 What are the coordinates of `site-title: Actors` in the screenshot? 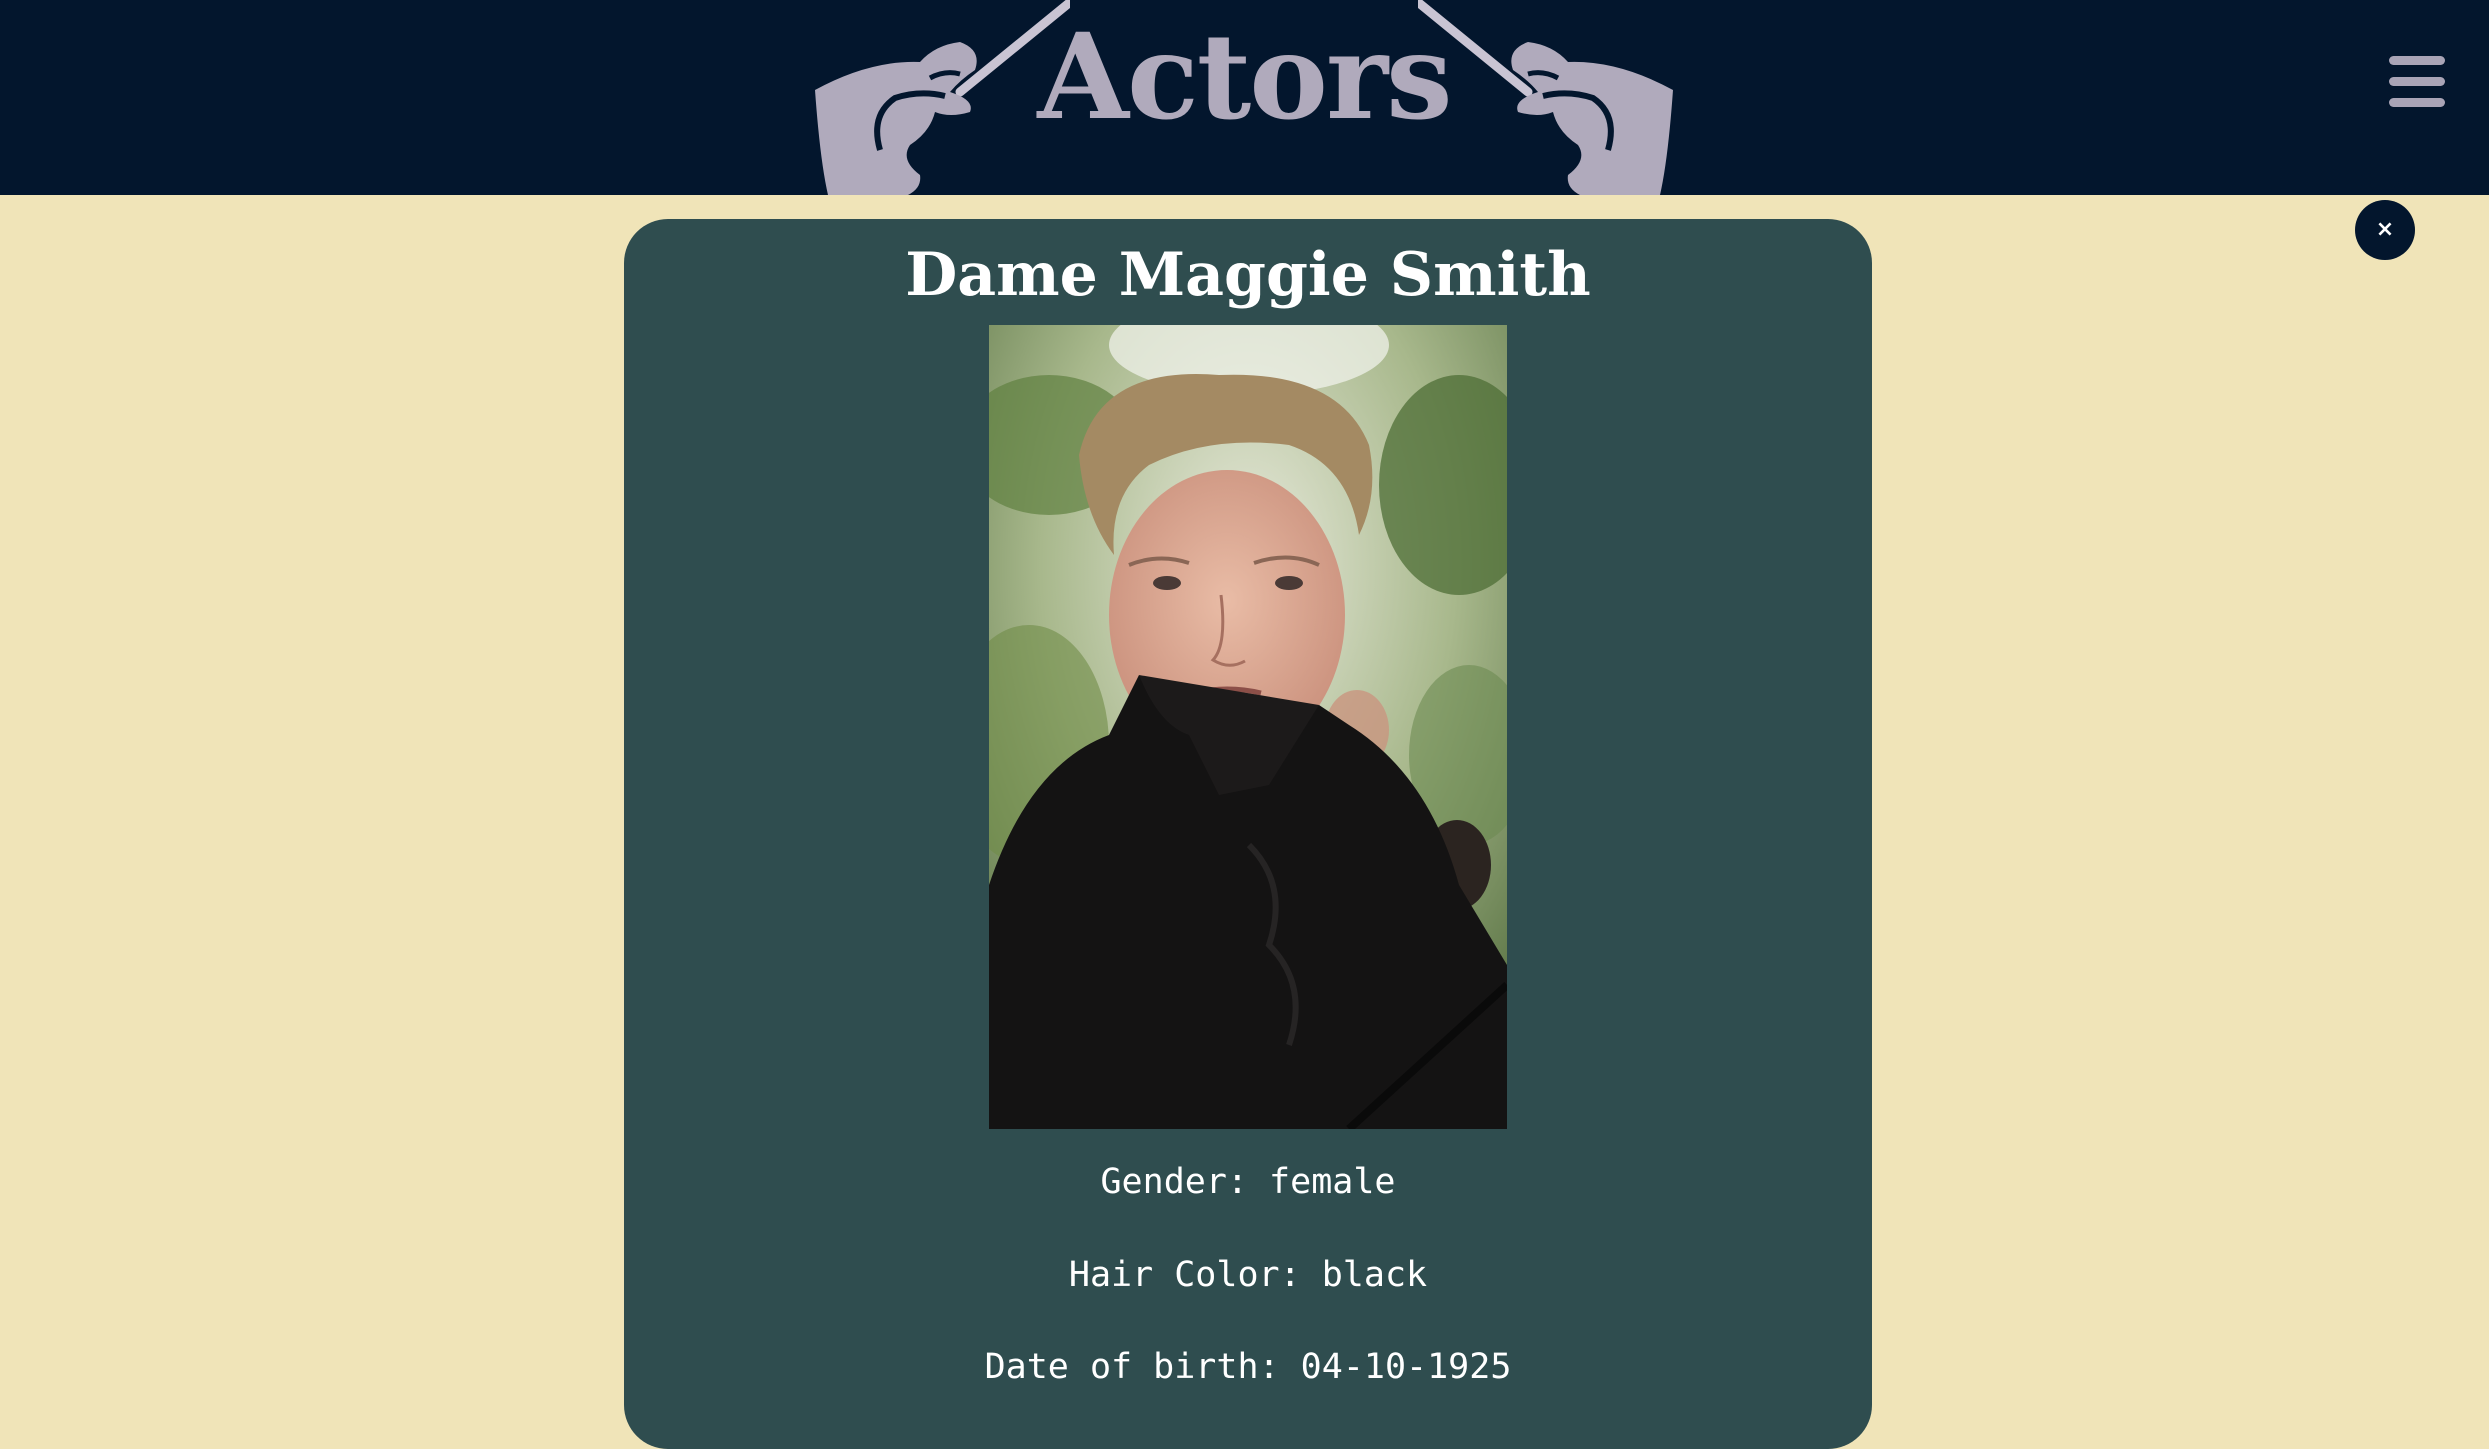 It's located at (1244, 76).